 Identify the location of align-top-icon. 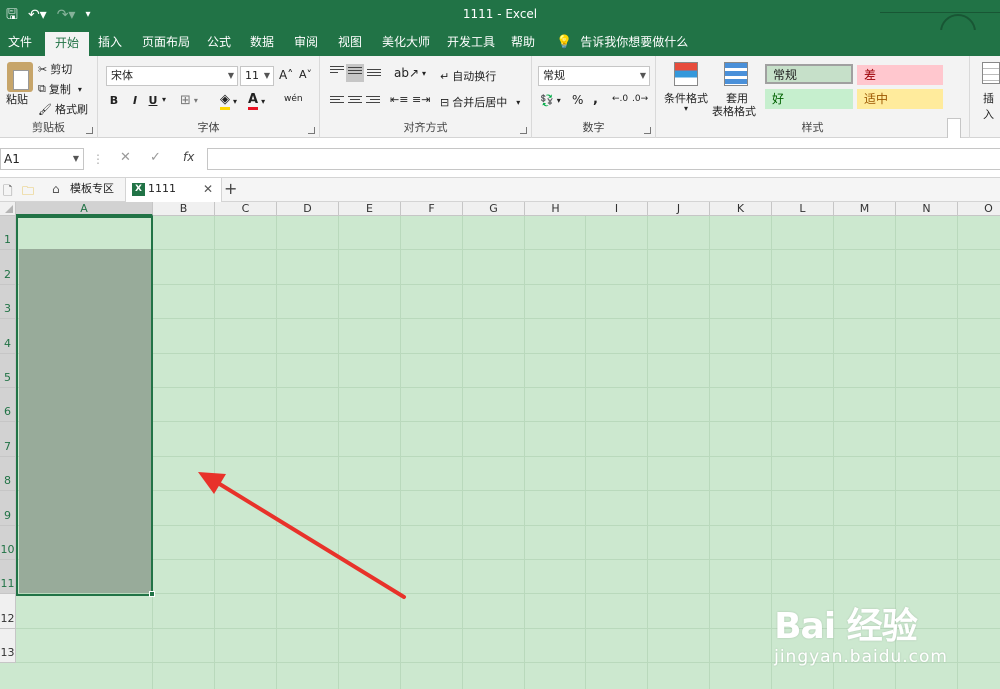
(337, 72).